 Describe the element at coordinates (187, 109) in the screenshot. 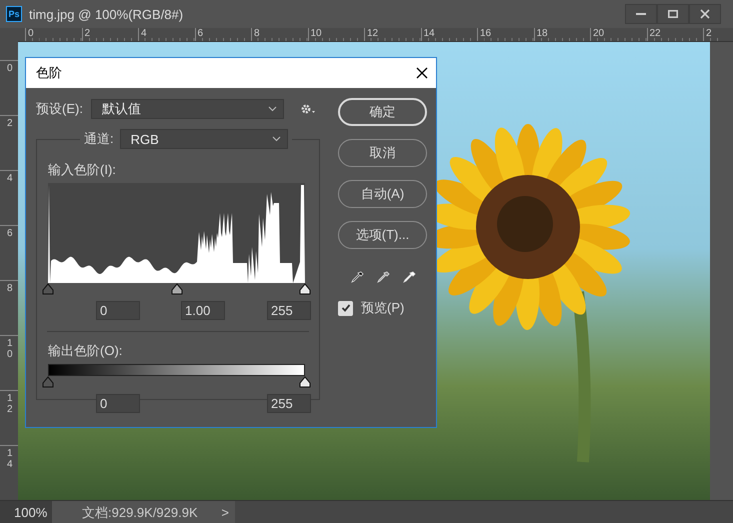

I see `preset-dropdown: 默认值` at that location.